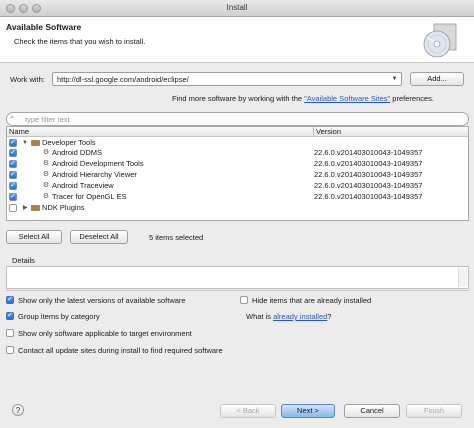 This screenshot has width=474, height=428. Describe the element at coordinates (237, 132) in the screenshot. I see `table-header: Name Version` at that location.